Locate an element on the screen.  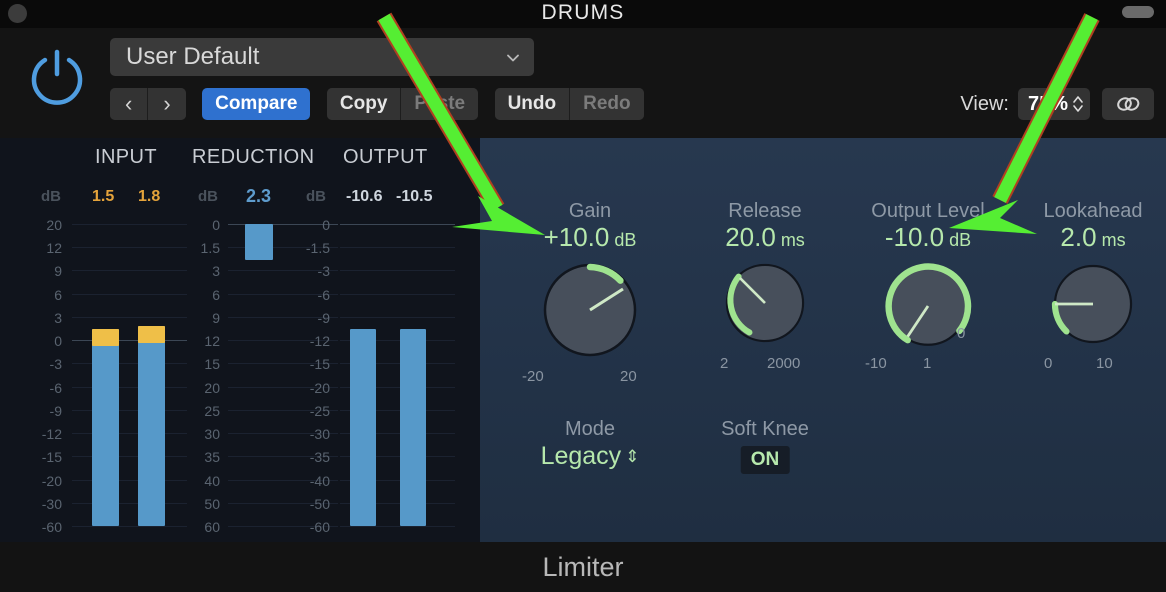
knob-output-level-label: Output Level is located at coordinates (928, 211).